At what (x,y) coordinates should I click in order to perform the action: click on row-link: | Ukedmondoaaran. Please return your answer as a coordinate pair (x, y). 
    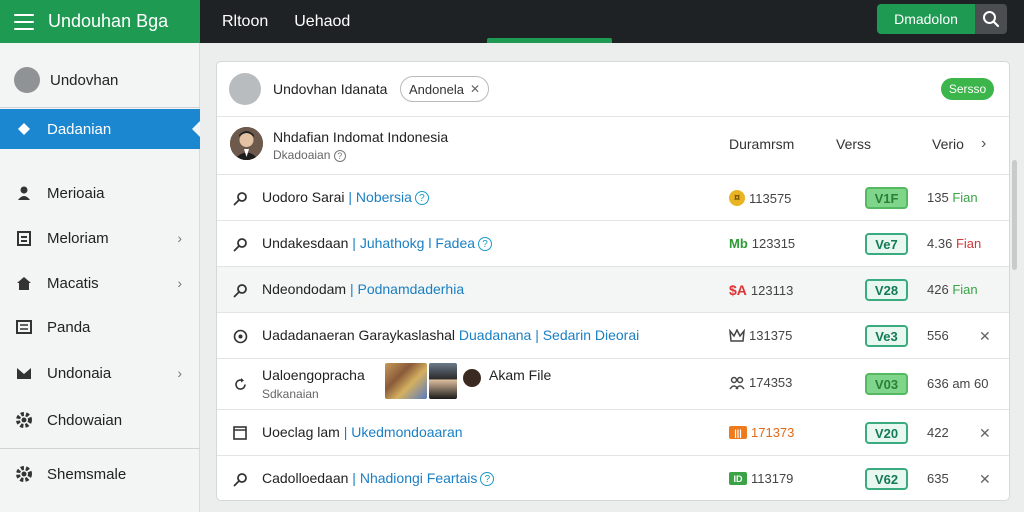
    Looking at the image, I should click on (403, 432).